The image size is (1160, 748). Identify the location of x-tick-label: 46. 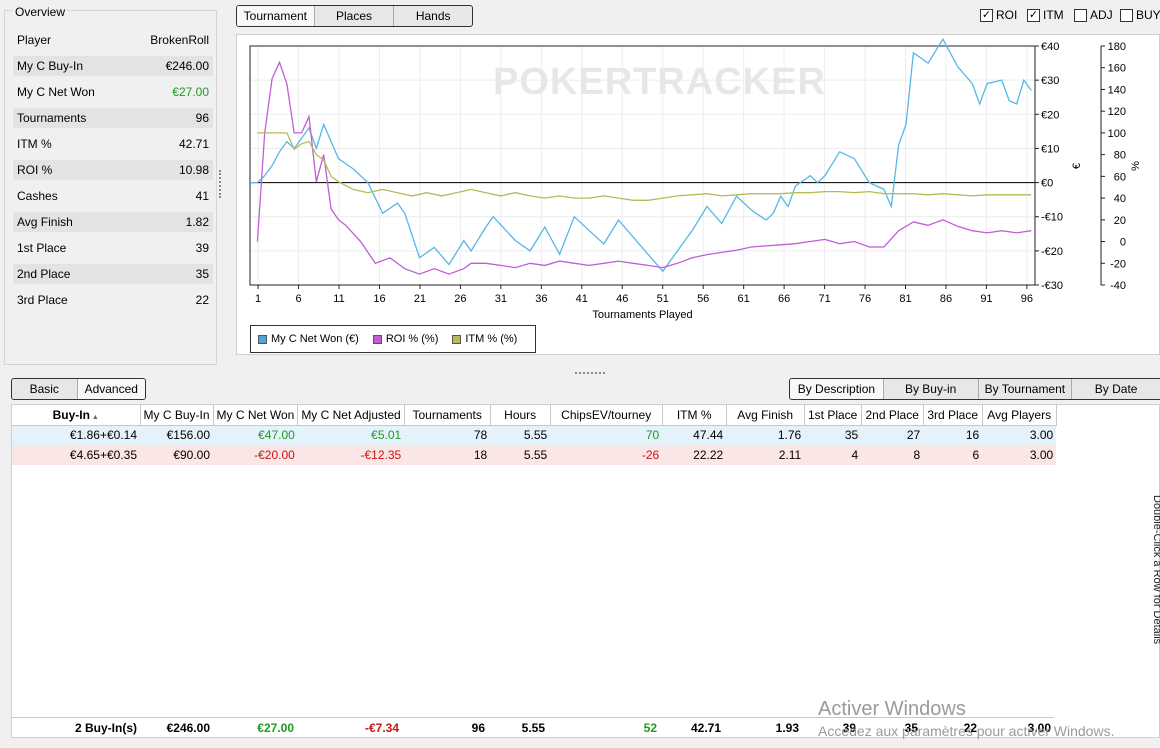
(622, 299).